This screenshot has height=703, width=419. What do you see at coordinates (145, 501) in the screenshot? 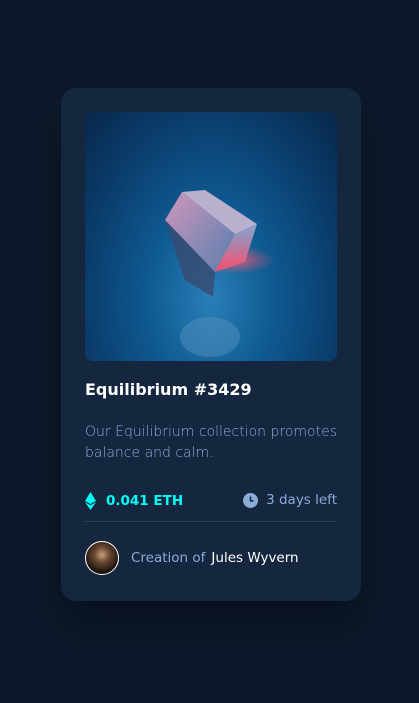
I see `price-value: 0.041 ETH` at bounding box center [145, 501].